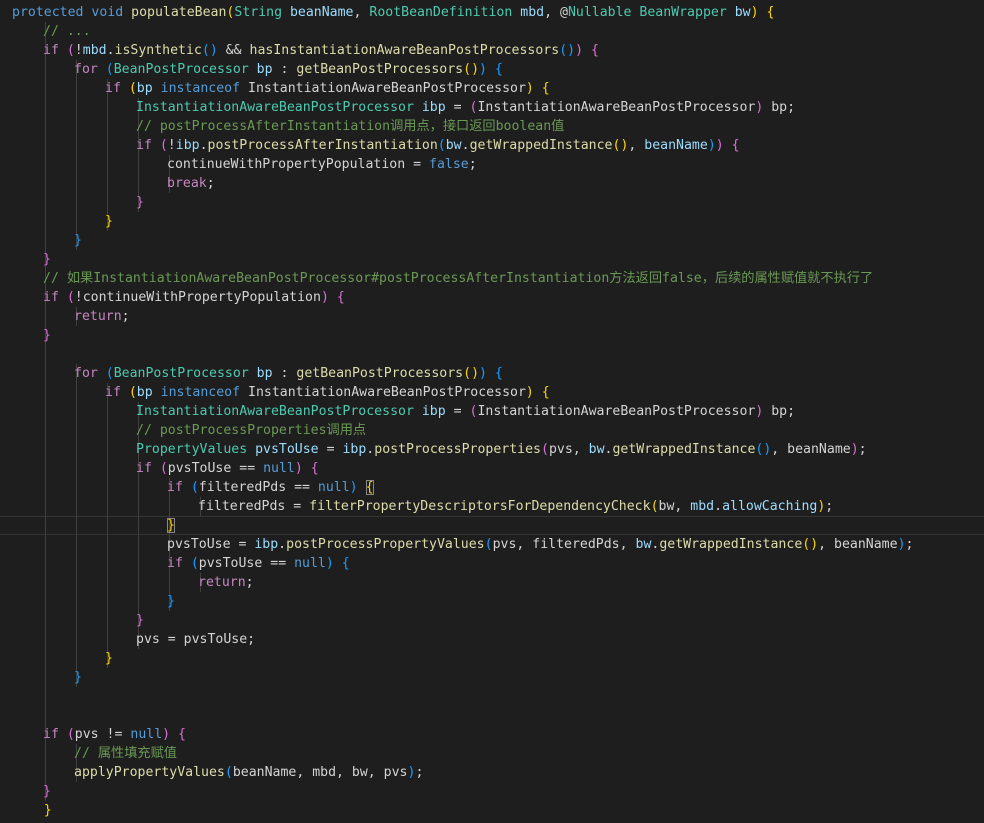 The image size is (984, 823). Describe the element at coordinates (404, 50) in the screenshot. I see `code-token: hasInstantiationAwareBeanPostProcessors` at that location.